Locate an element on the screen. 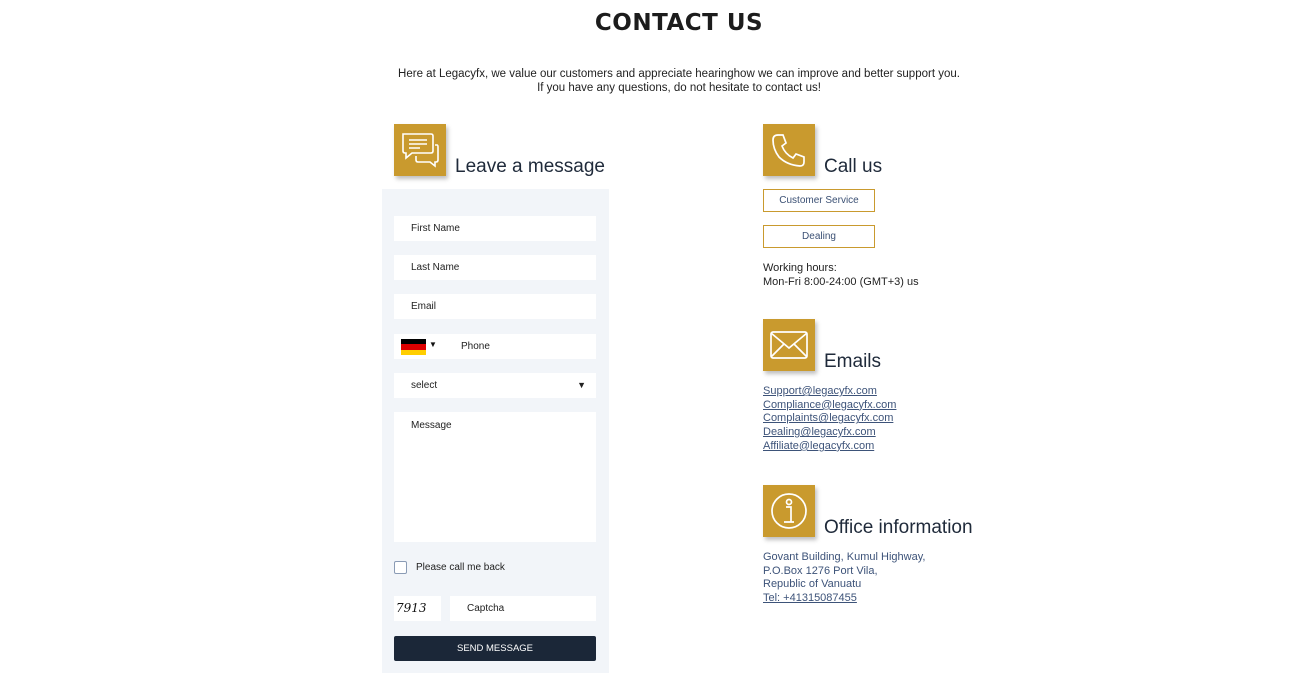 This screenshot has height=692, width=1313. office-section-title: Office information is located at coordinates (898, 527).